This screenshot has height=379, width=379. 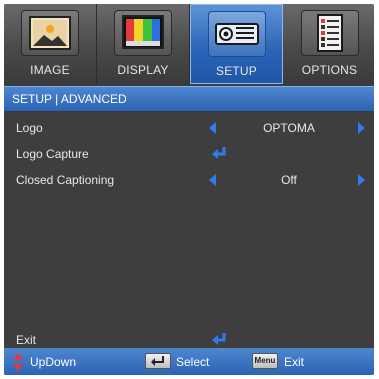 I want to click on tab-display: DISPLAY, so click(x=143, y=44).